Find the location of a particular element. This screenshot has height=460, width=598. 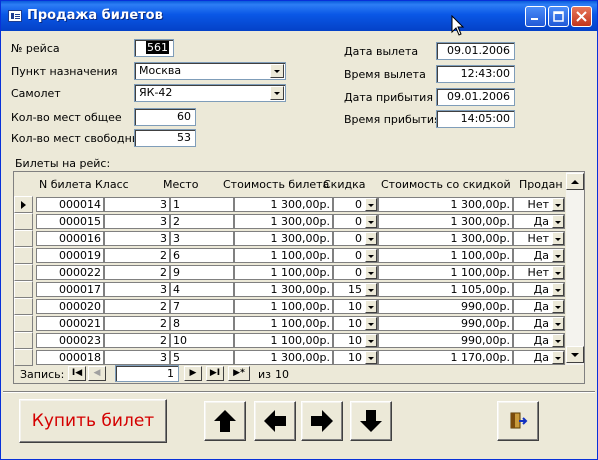

table-row: 000017 3 4 1 300,00р. 15 1 105,00р. Да is located at coordinates (290, 289).